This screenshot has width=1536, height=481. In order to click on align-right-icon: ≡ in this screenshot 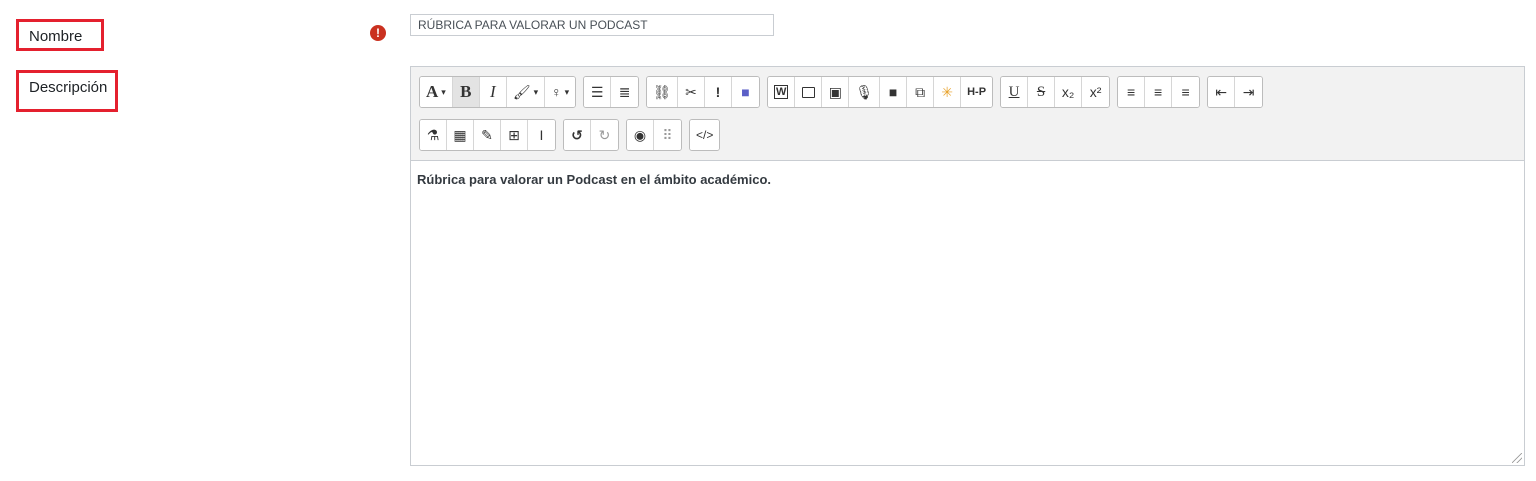, I will do `click(1185, 92)`.